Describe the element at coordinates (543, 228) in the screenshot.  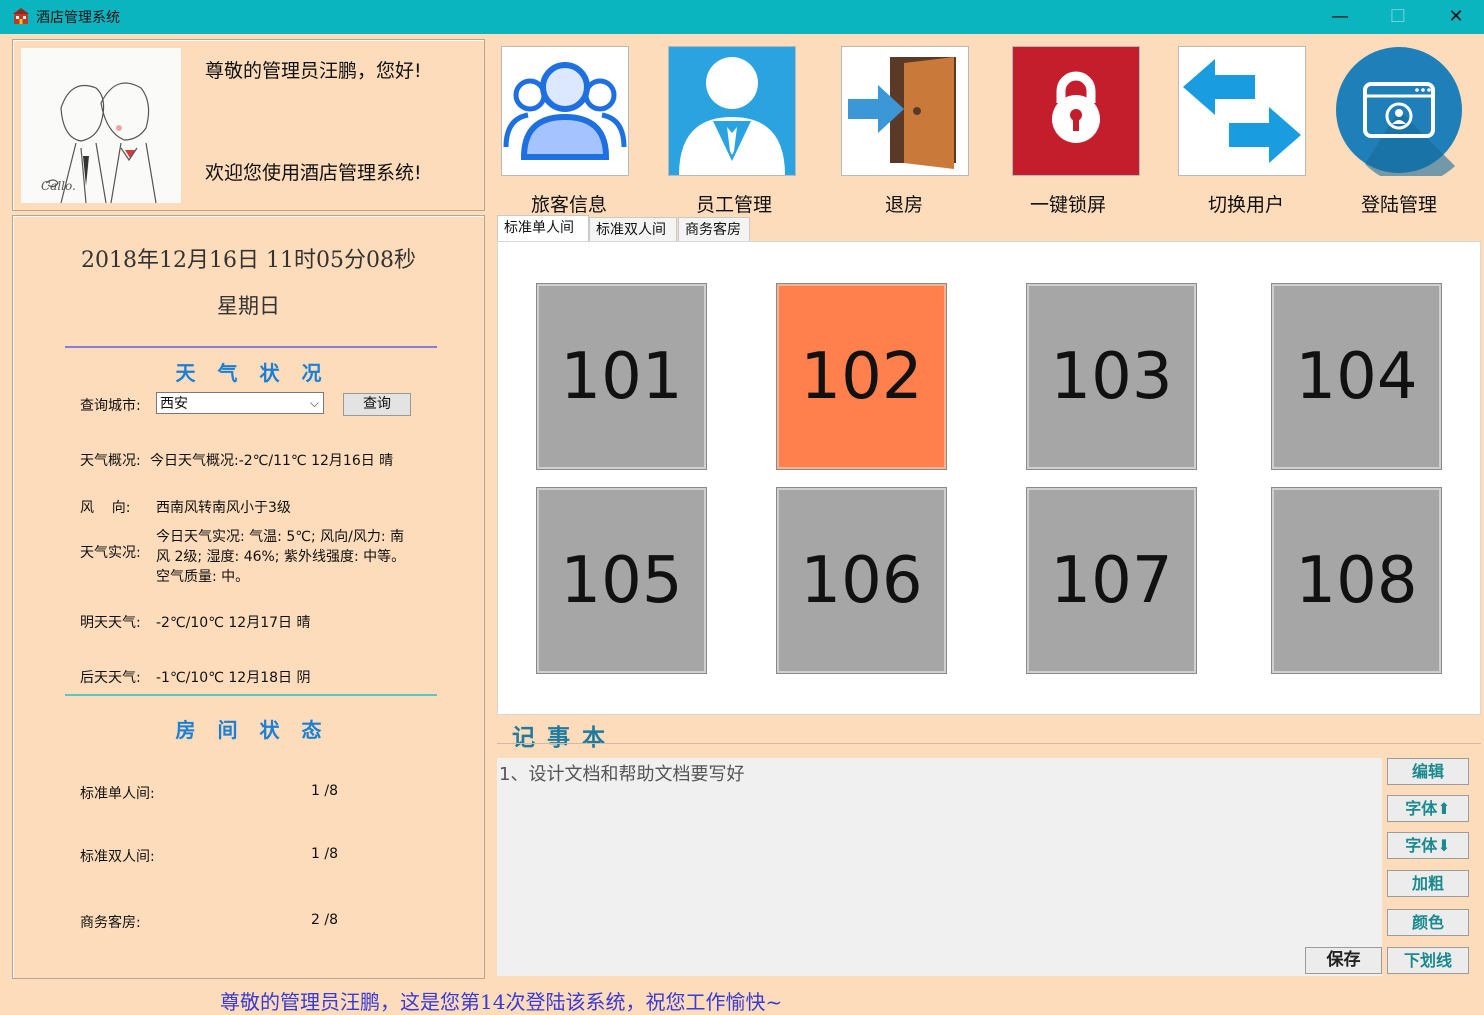
I see `tab-single-room: 标准单人间` at that location.